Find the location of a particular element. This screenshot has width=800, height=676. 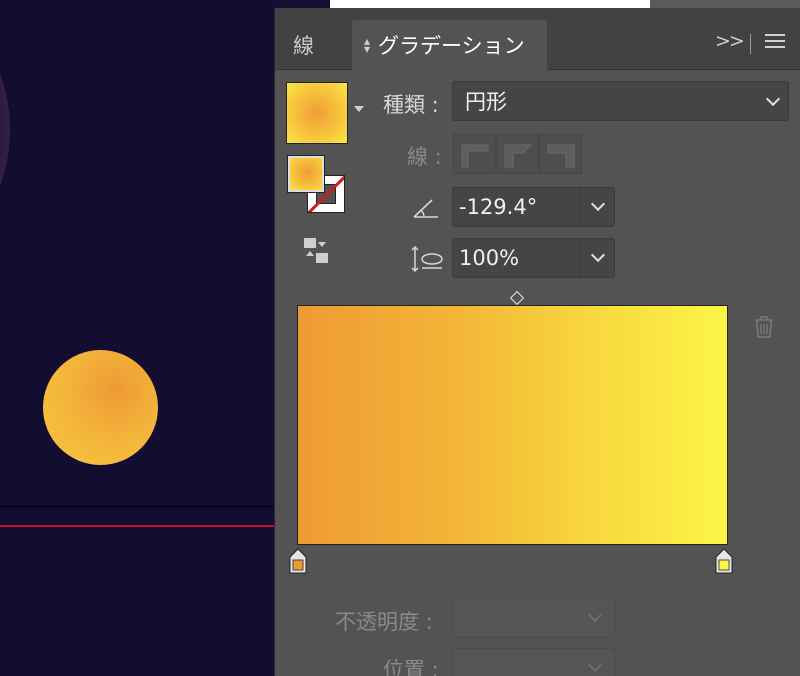

angle-field: -129.4° is located at coordinates (533, 207).